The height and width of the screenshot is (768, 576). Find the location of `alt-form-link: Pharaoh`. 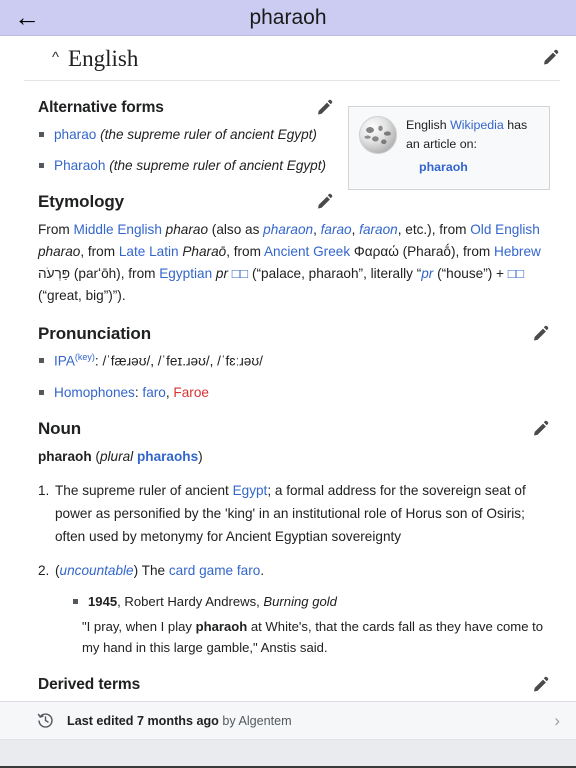

alt-form-link: Pharaoh is located at coordinates (79, 165).